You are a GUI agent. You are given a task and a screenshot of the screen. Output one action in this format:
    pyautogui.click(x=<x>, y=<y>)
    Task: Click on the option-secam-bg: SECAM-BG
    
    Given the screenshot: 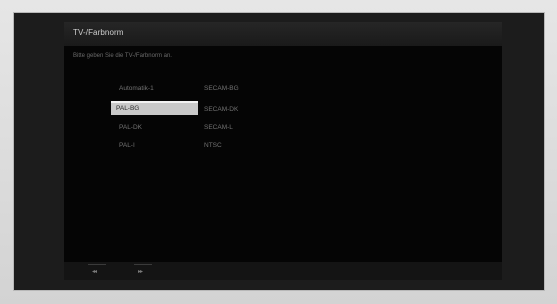 What is the action you would take?
    pyautogui.click(x=221, y=88)
    